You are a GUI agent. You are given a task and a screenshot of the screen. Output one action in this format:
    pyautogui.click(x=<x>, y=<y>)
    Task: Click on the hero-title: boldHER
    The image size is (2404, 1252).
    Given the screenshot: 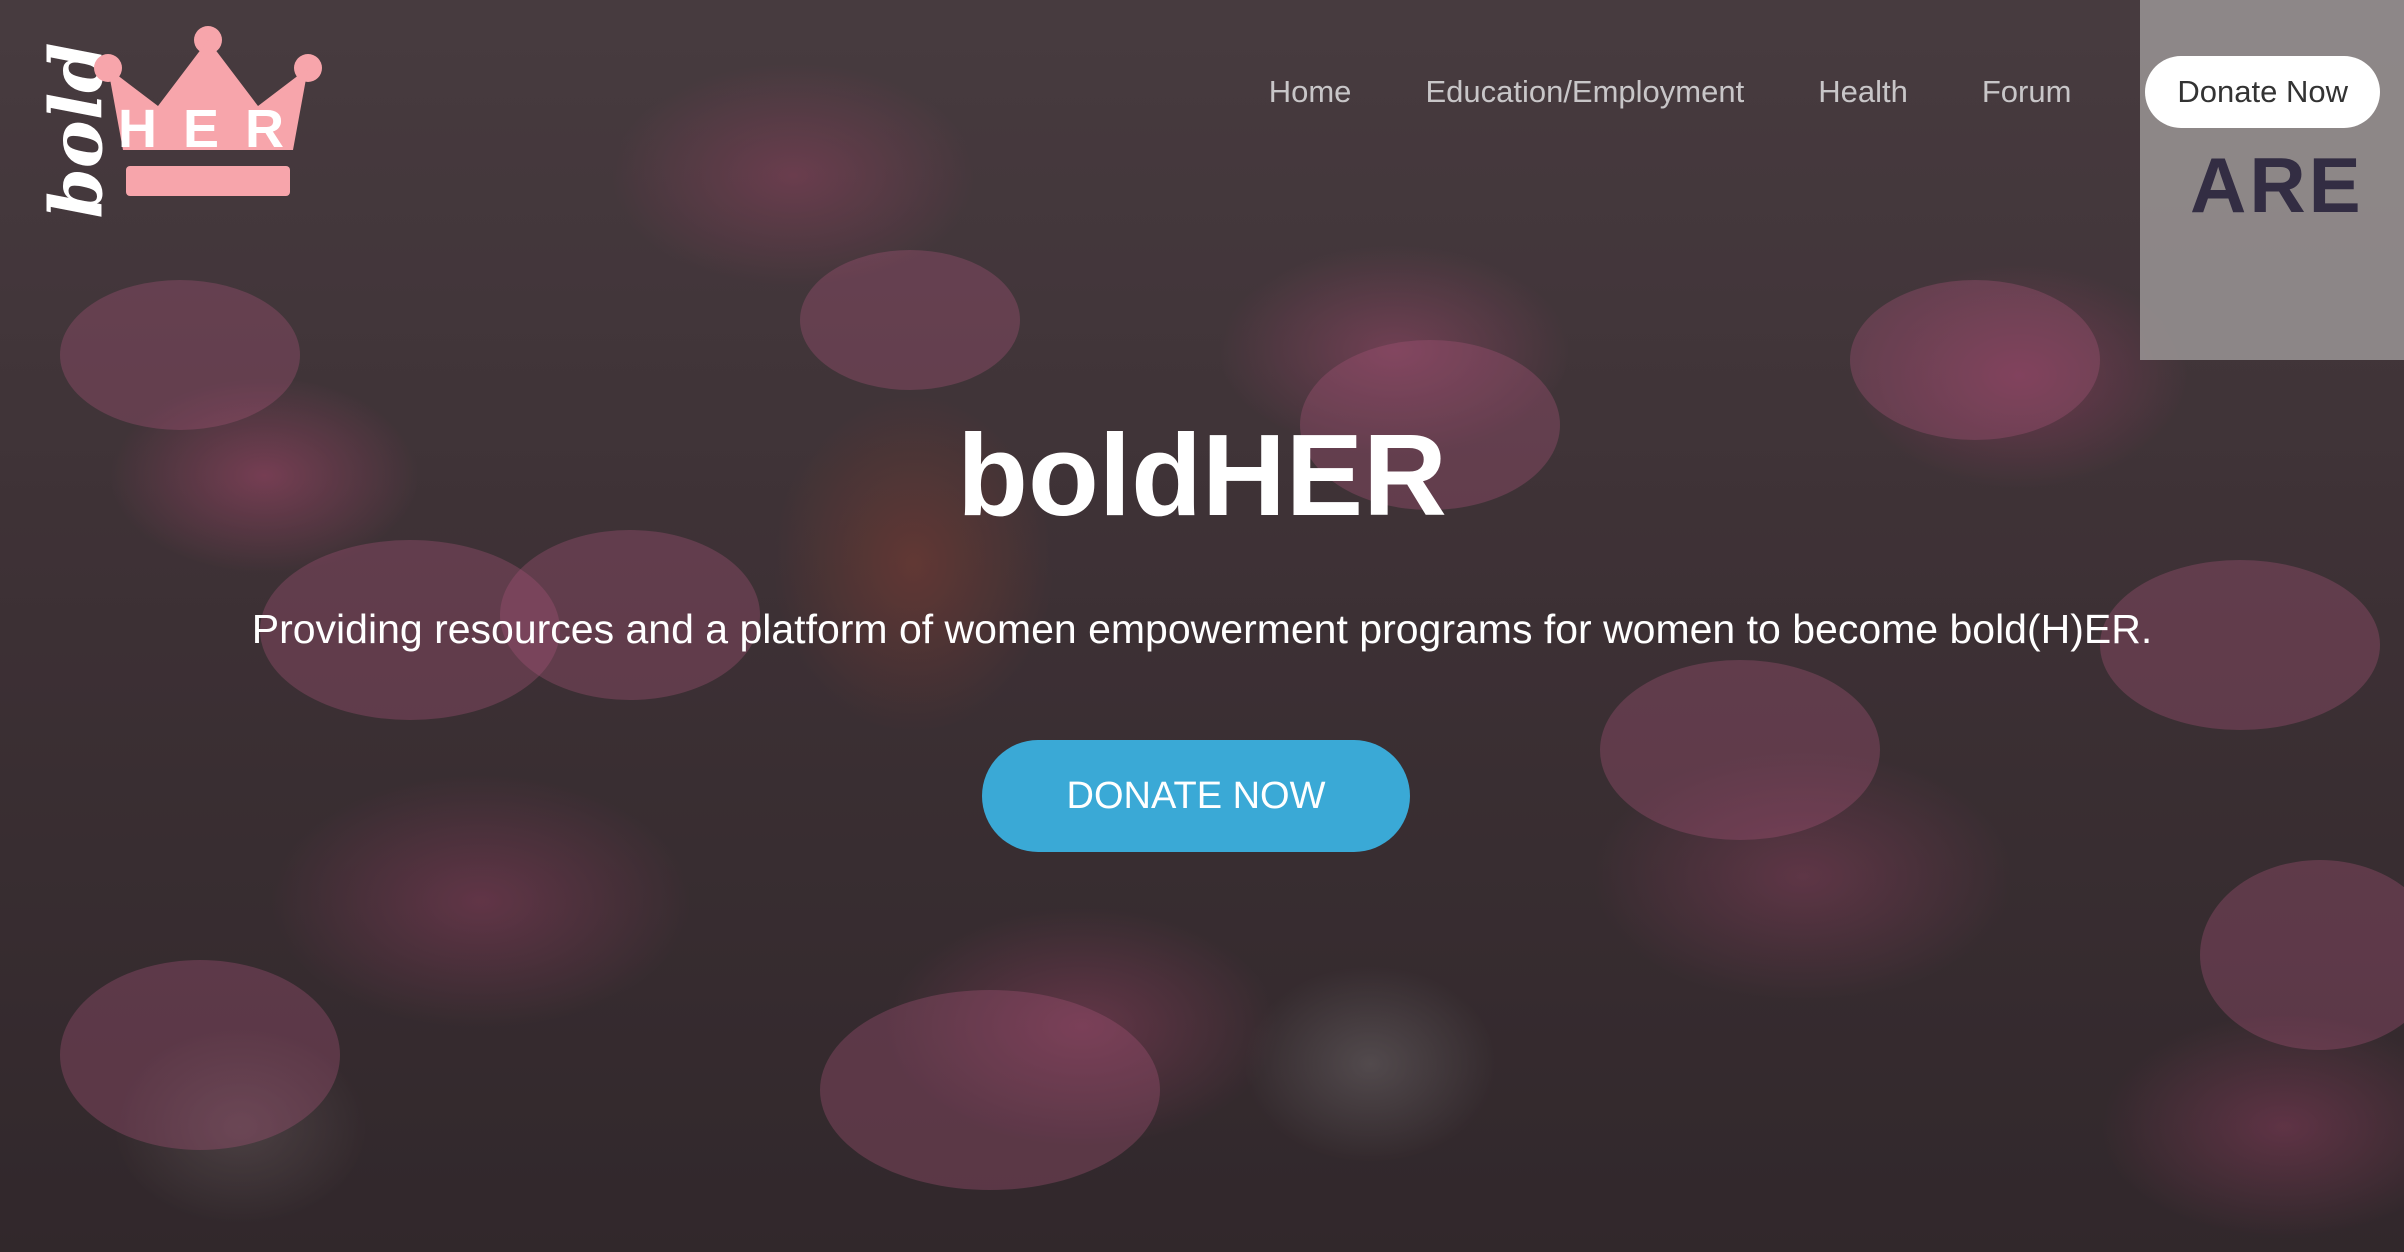 What is the action you would take?
    pyautogui.click(x=1202, y=475)
    